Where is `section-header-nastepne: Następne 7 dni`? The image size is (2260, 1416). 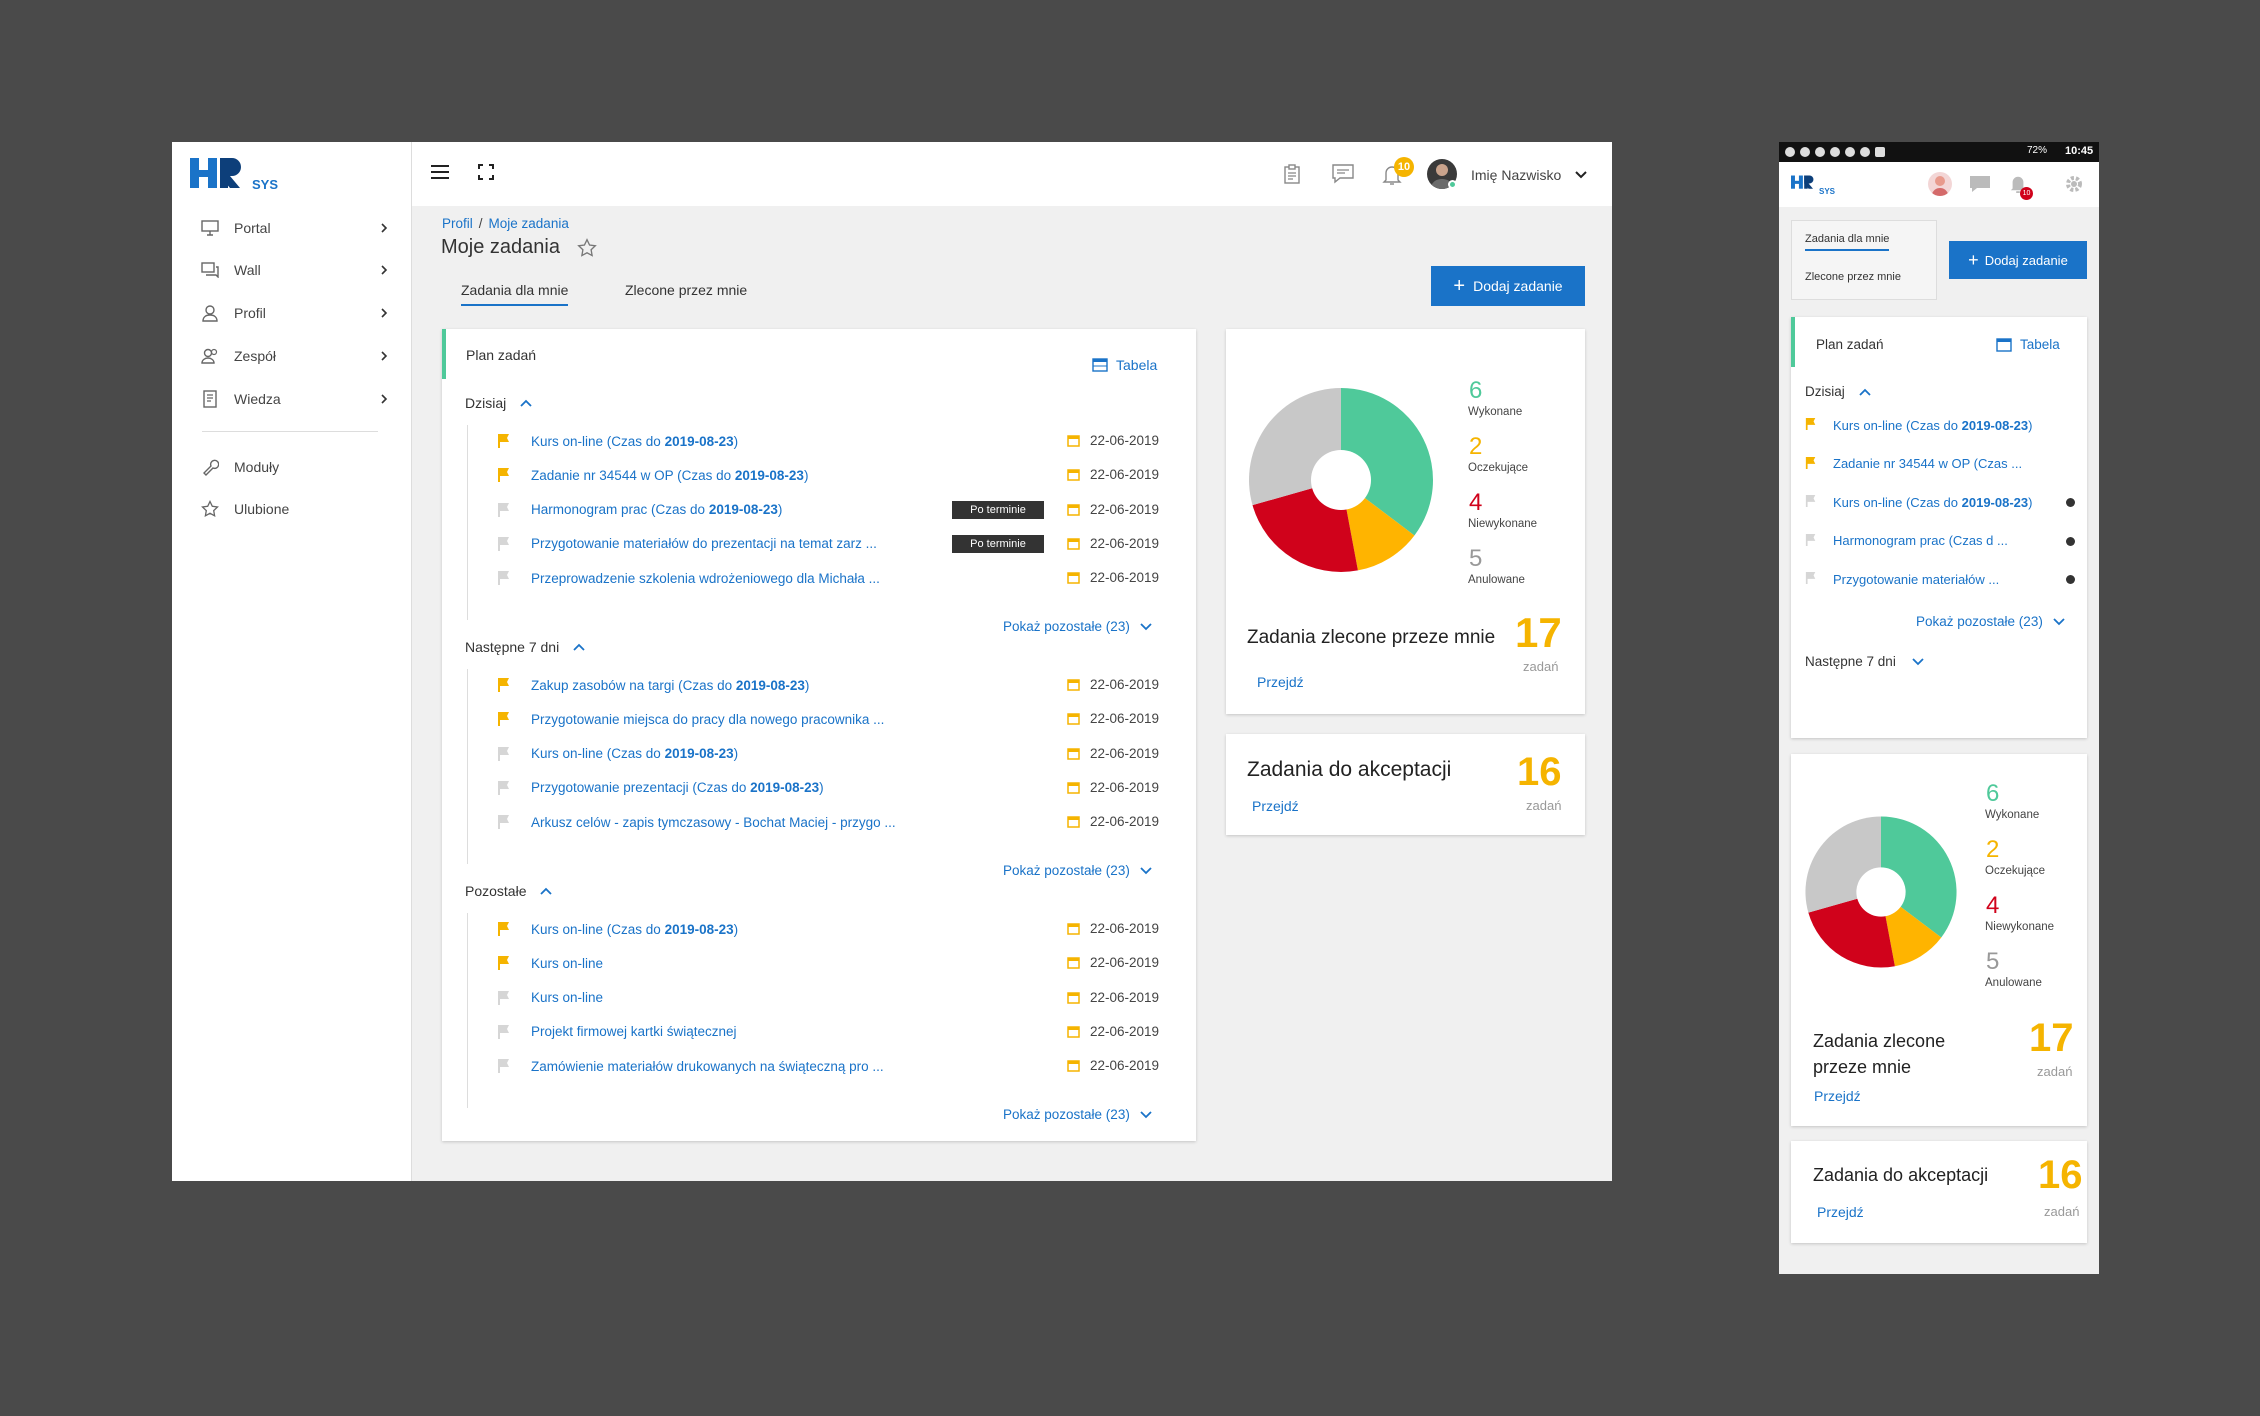
section-header-nastepne: Następne 7 dni is located at coordinates (1864, 661).